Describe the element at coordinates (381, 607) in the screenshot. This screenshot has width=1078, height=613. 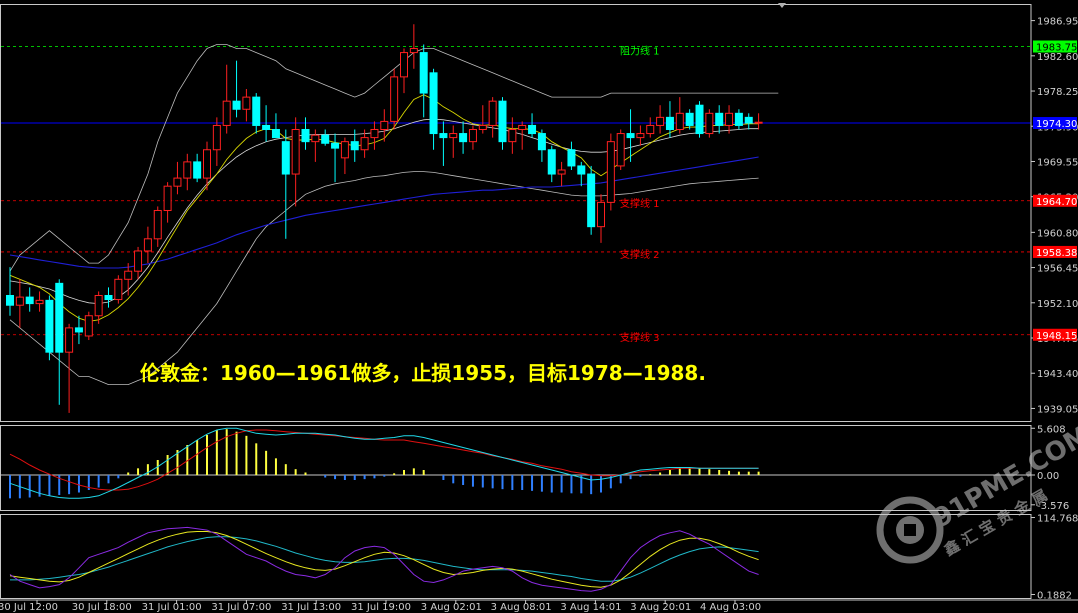
I see `time-axis-label: 31 Jul 19:00` at that location.